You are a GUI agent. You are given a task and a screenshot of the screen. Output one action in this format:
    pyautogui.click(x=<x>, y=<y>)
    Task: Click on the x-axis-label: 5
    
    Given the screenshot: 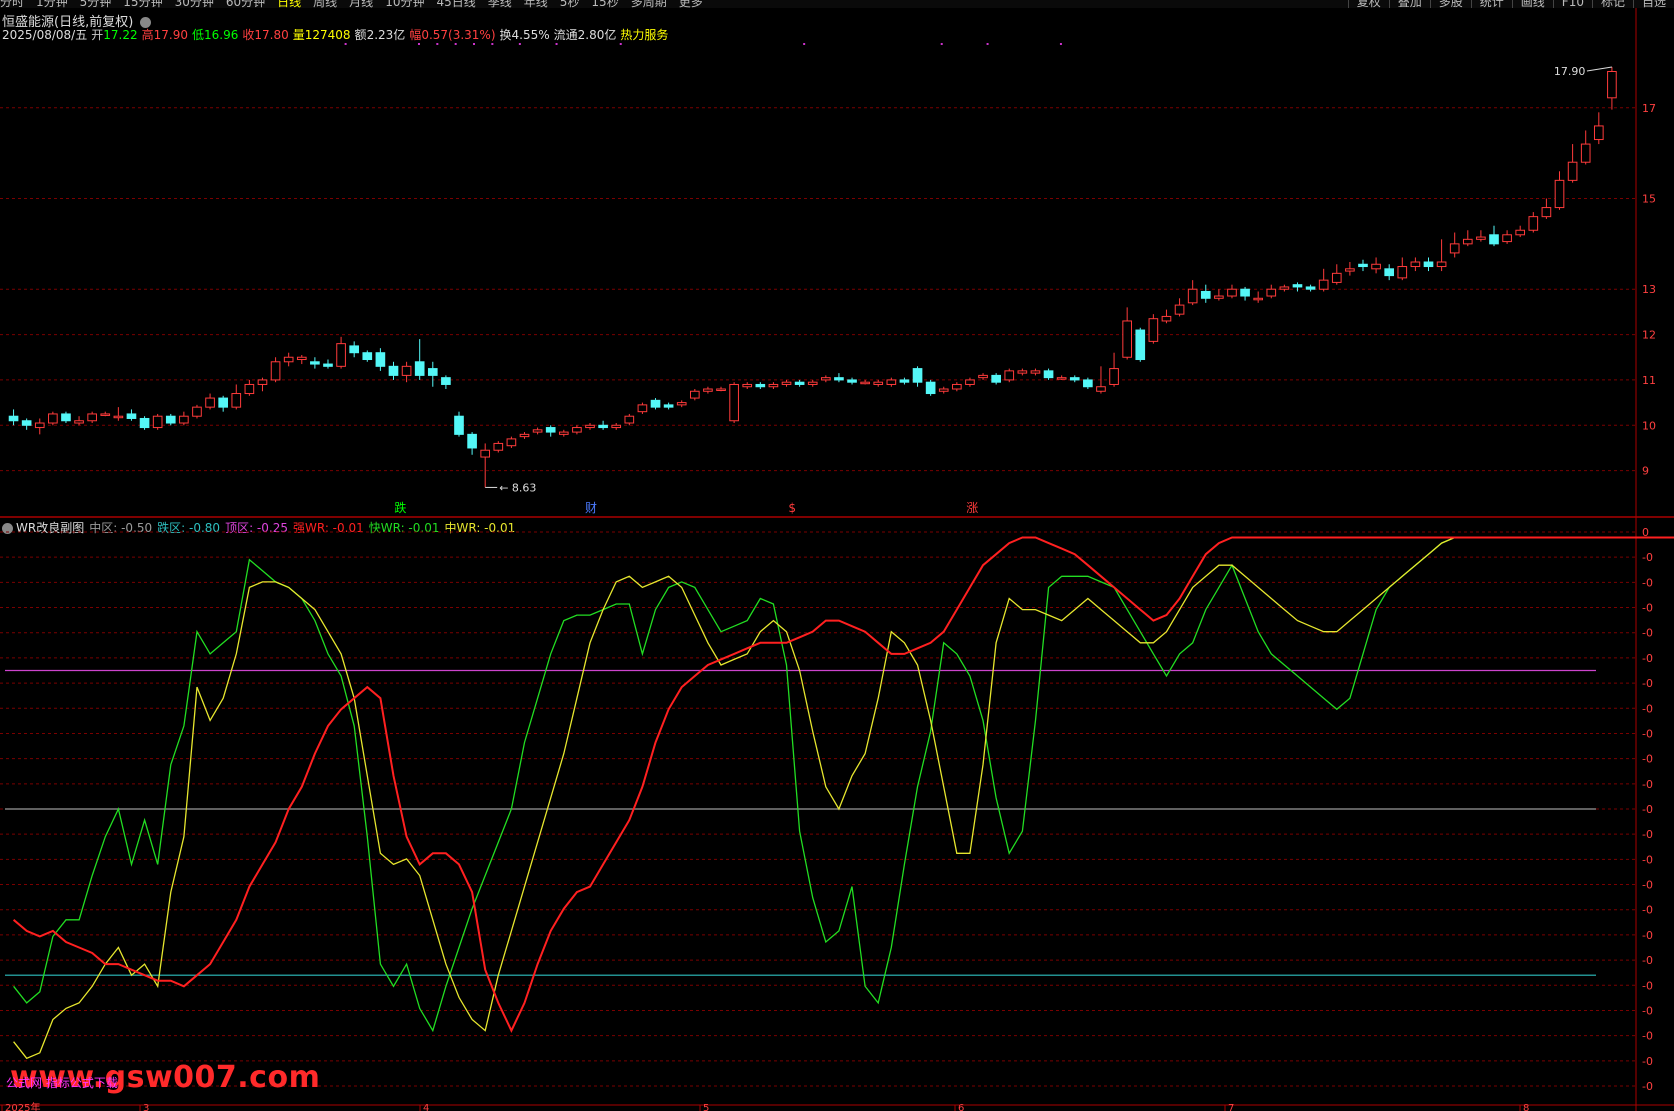 What is the action you would take?
    pyautogui.click(x=706, y=1107)
    